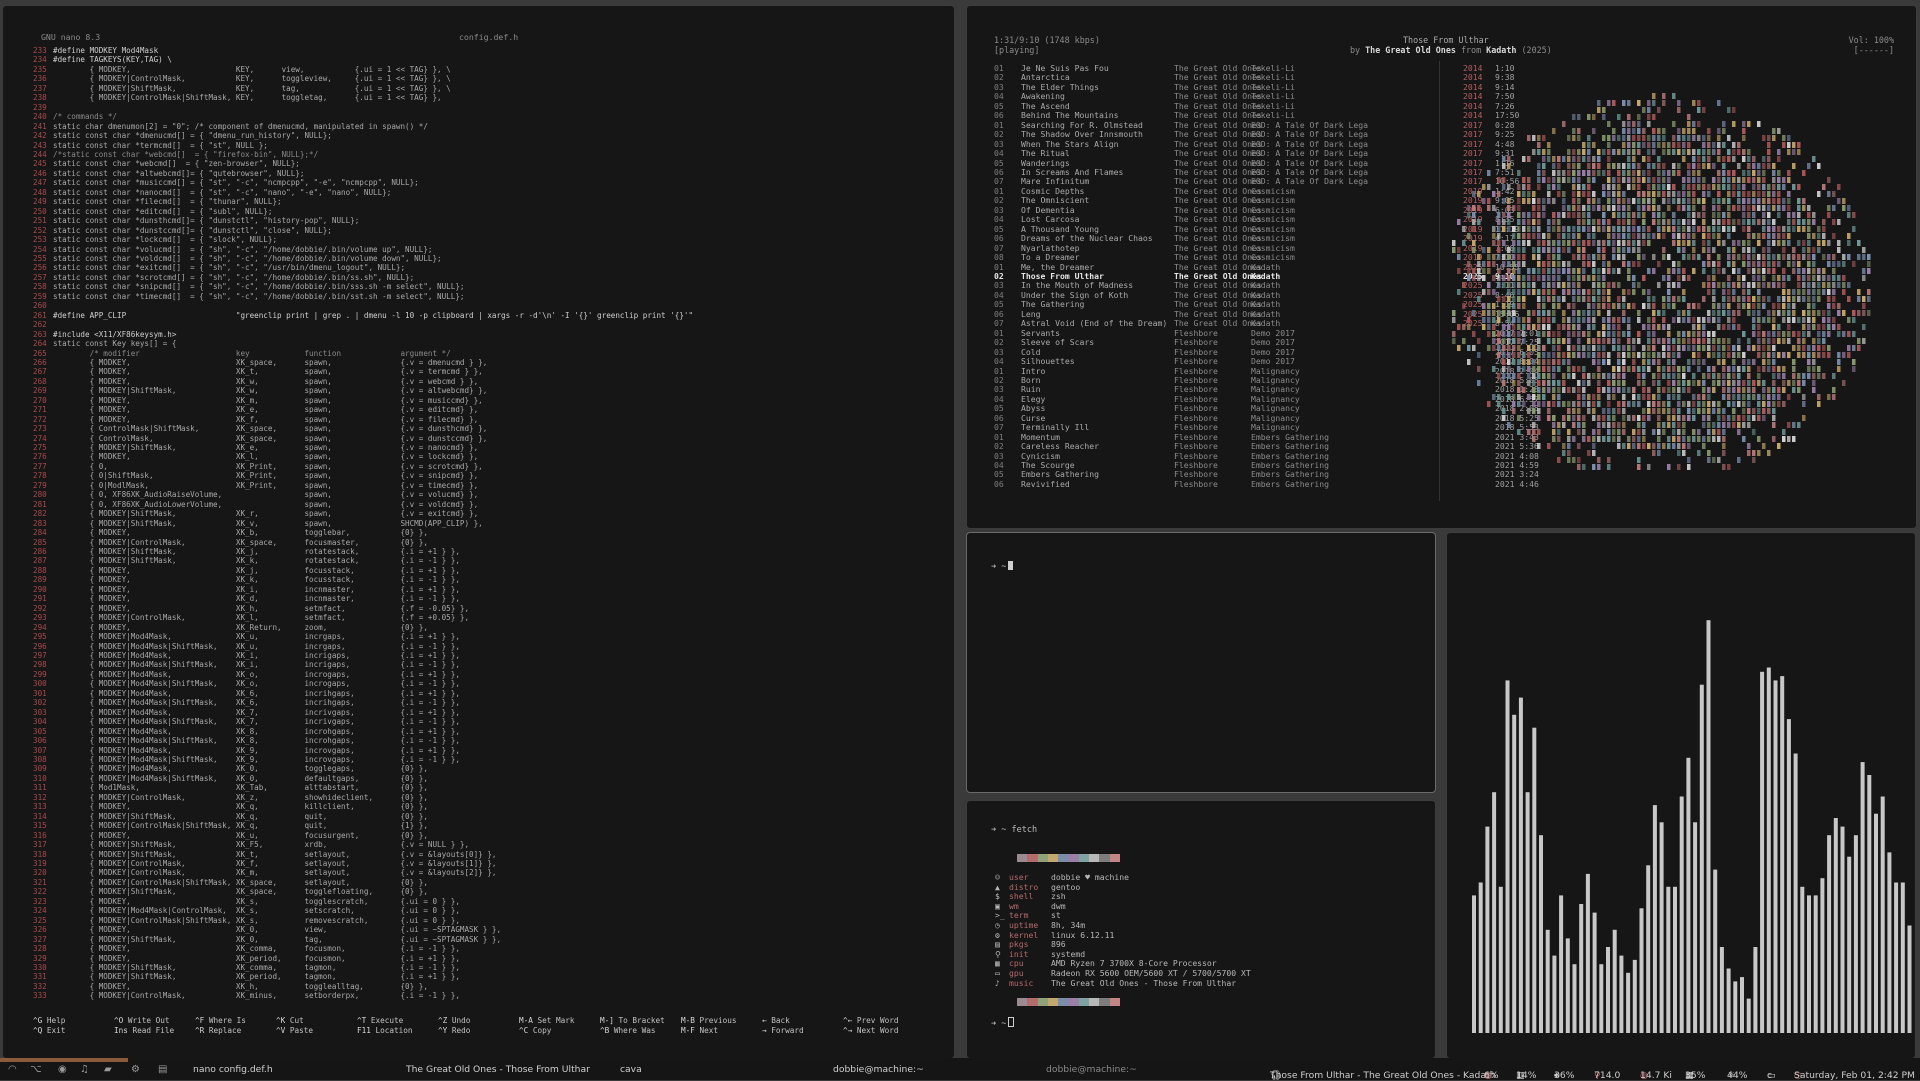 This screenshot has height=1081, width=1920. I want to click on line-number: 275, so click(40, 448).